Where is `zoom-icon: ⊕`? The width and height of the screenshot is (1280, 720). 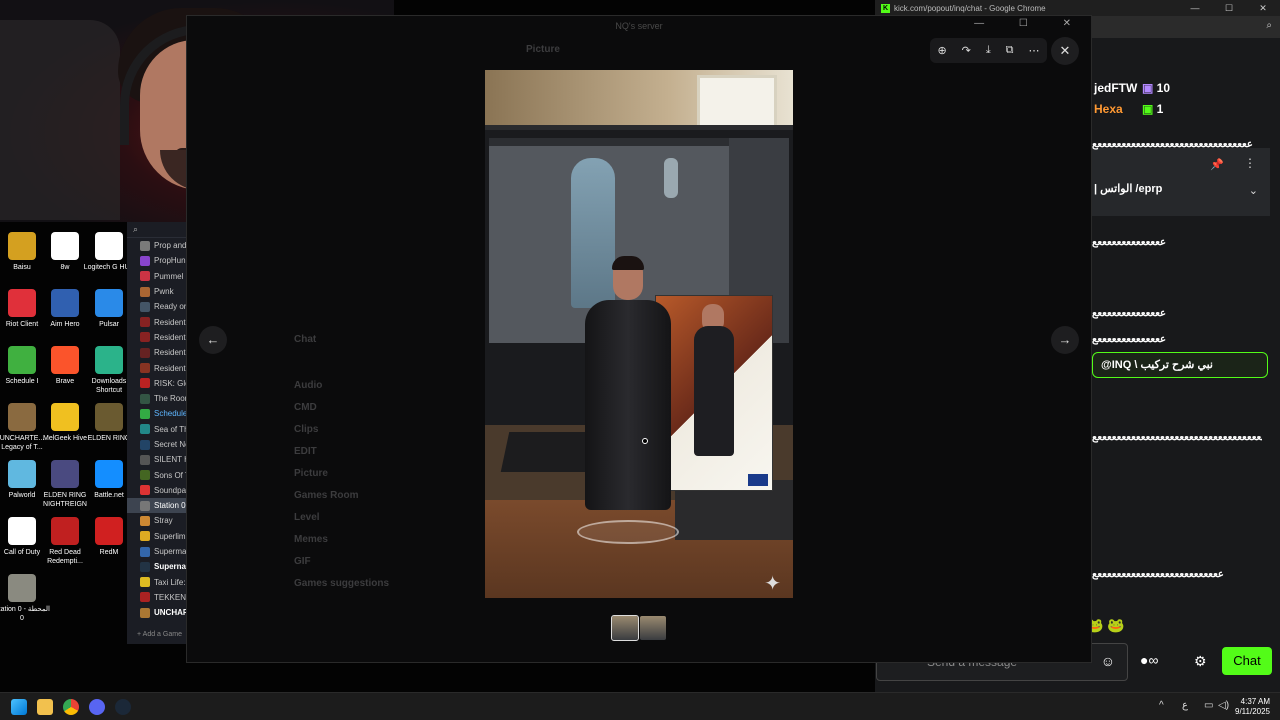
zoom-icon: ⊕ is located at coordinates (941, 50).